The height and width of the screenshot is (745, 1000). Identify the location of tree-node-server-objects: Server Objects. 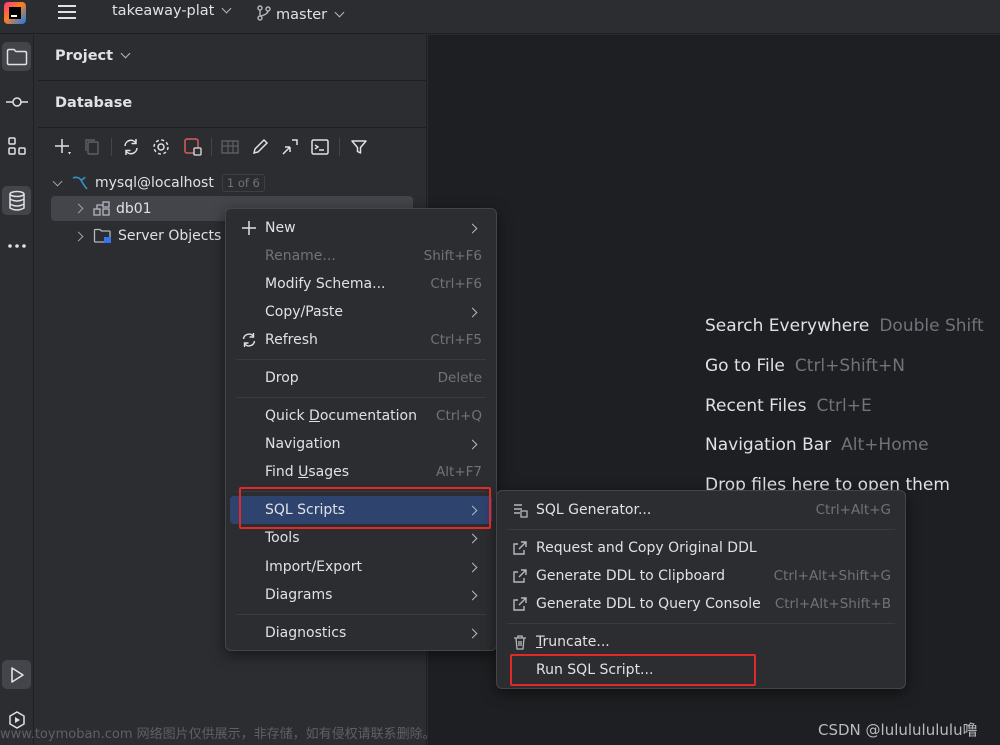
(136, 236).